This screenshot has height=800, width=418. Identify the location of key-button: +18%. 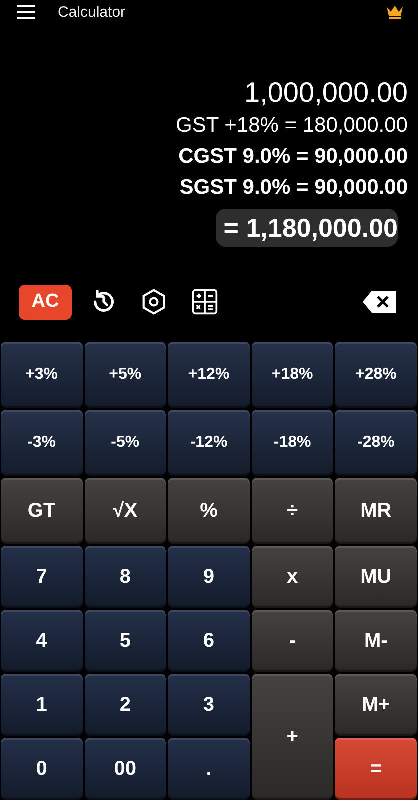
(293, 375).